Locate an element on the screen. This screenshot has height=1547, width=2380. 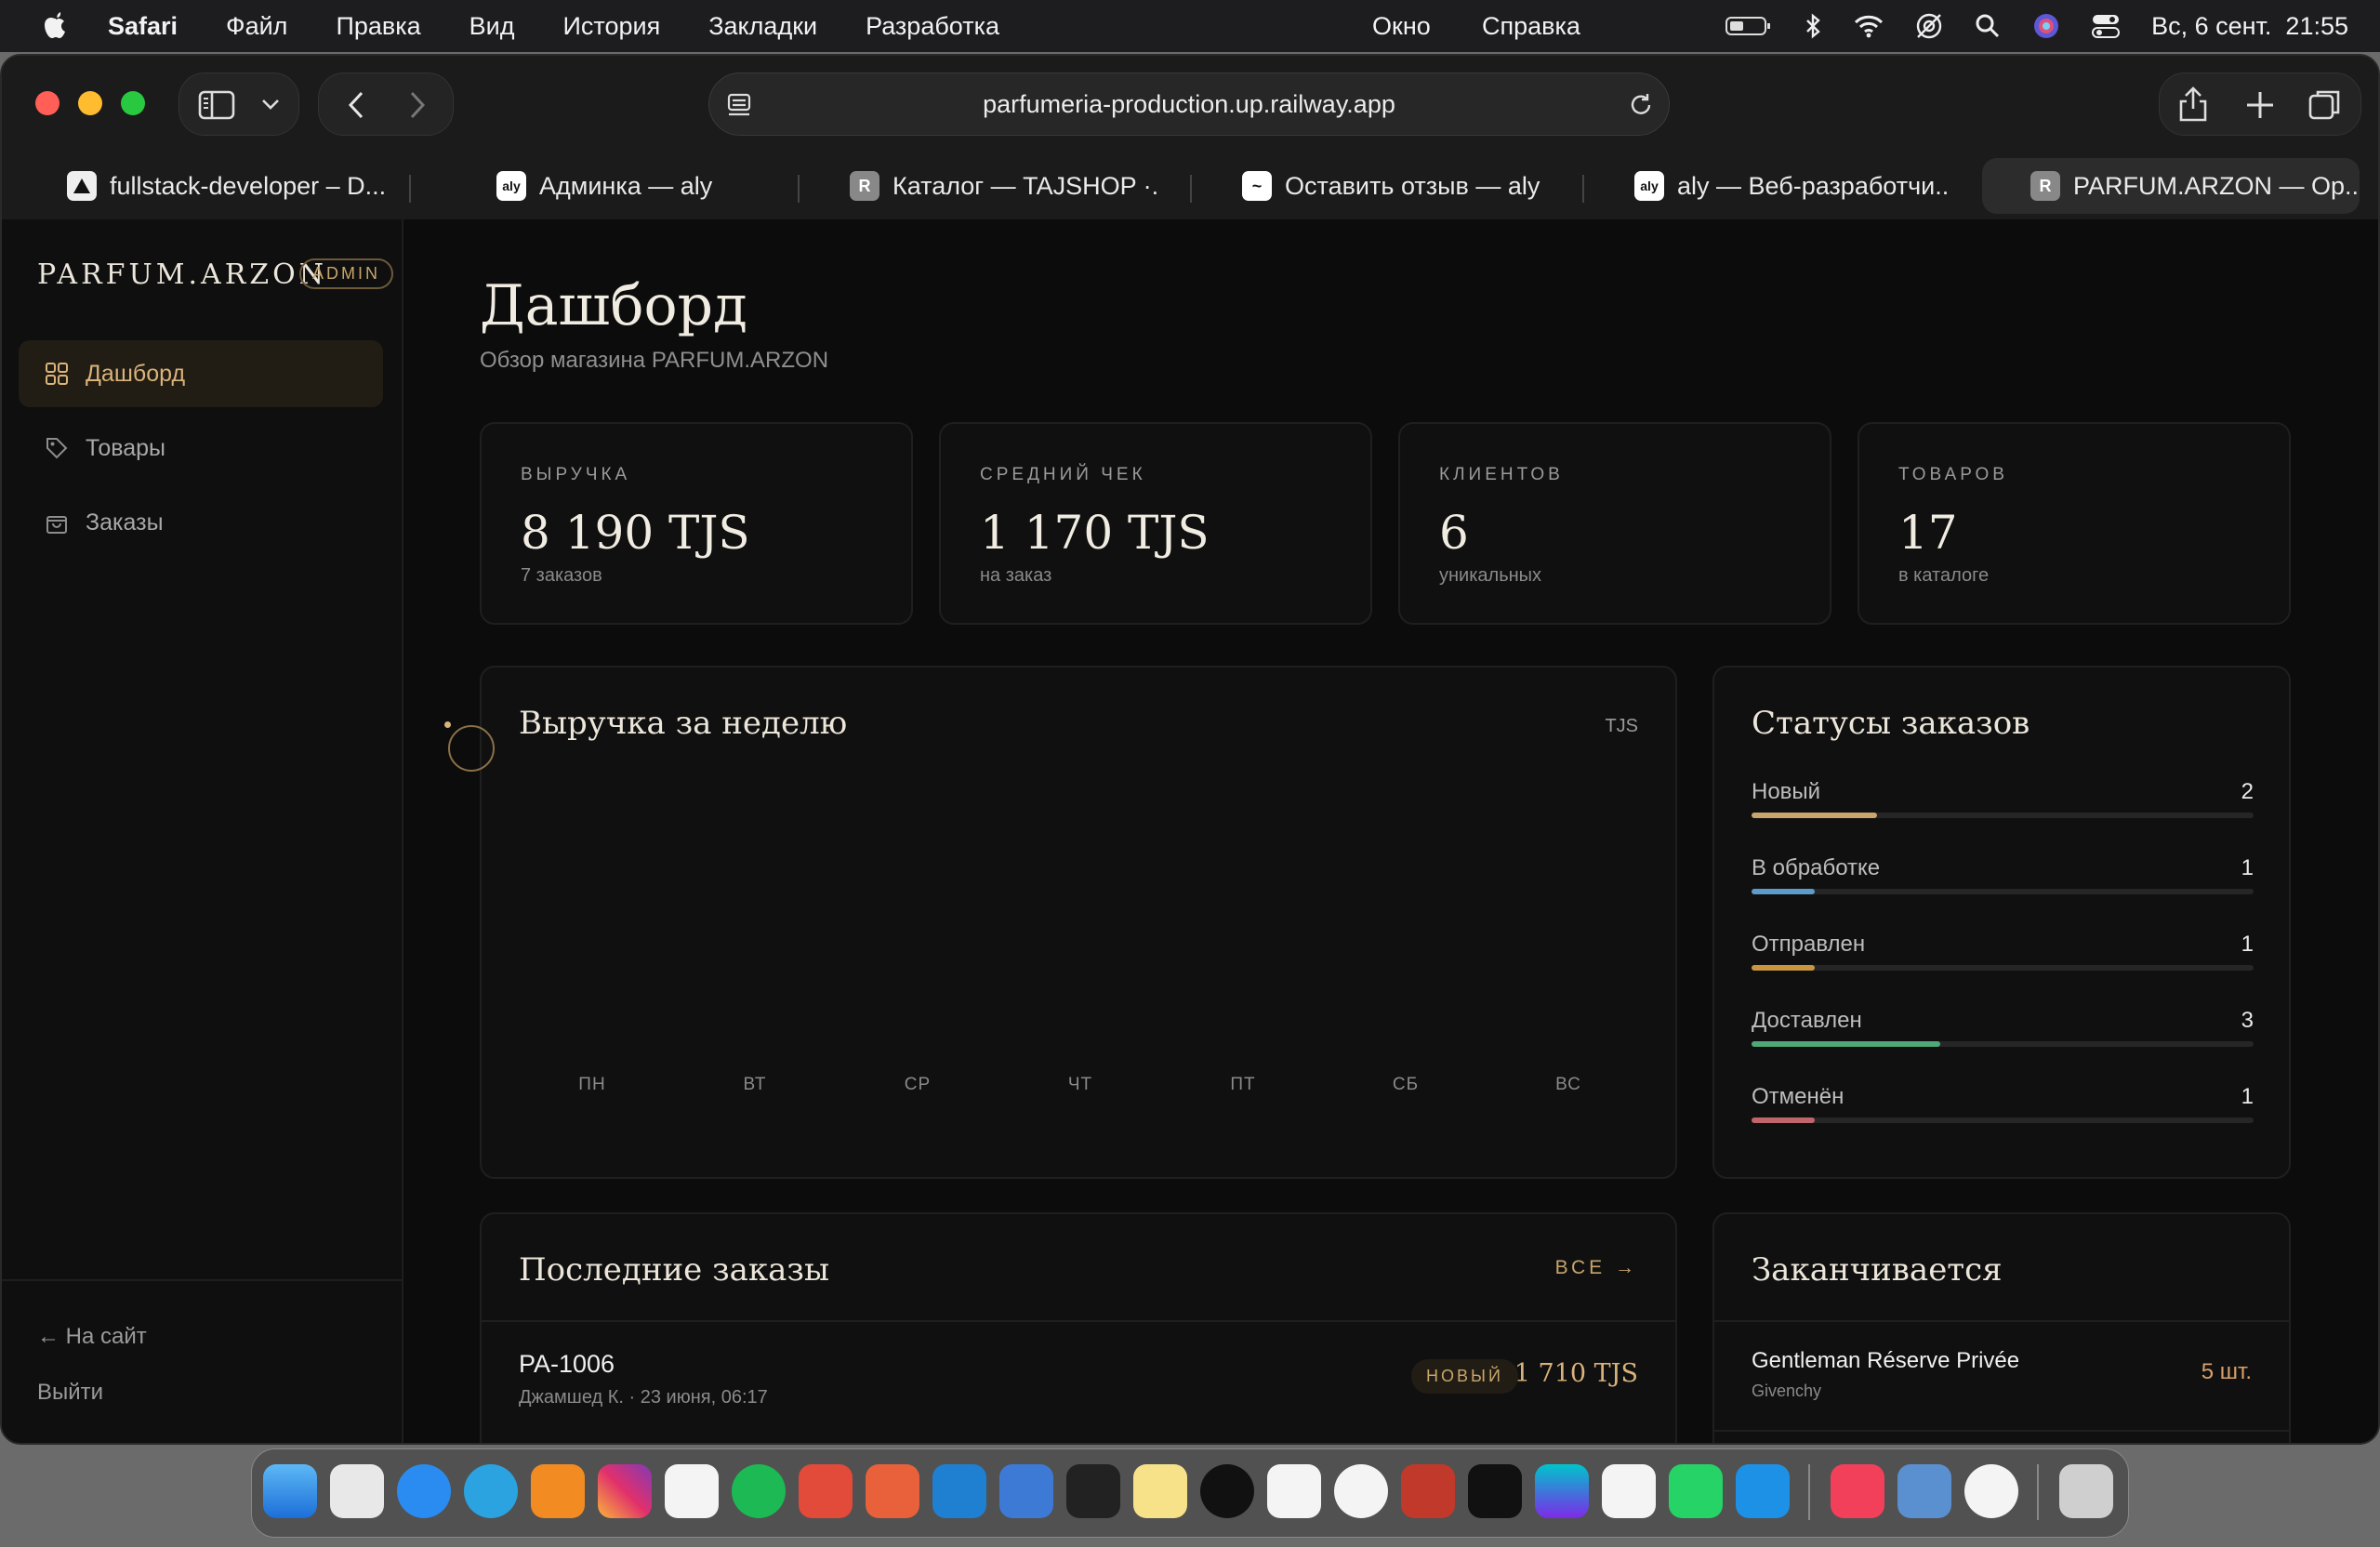
tag-icon is located at coordinates (57, 448).